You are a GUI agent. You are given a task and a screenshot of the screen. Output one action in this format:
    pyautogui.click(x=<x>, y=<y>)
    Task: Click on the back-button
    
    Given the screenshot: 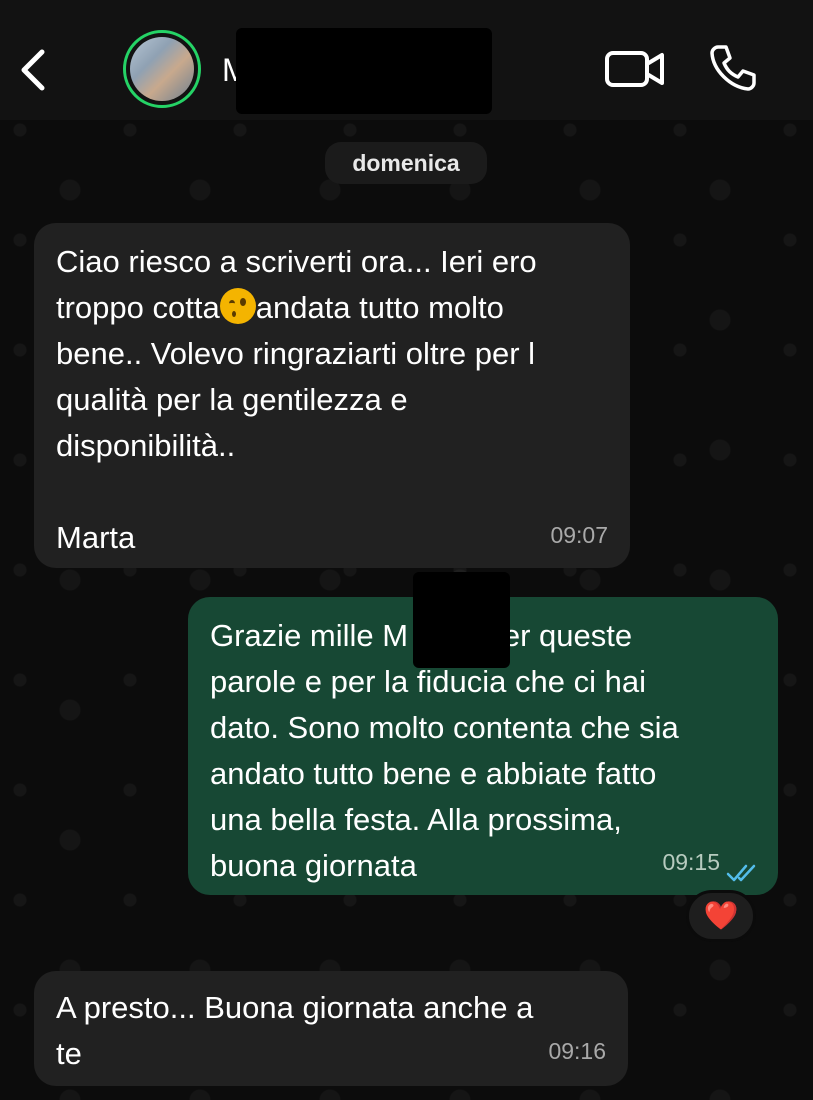 What is the action you would take?
    pyautogui.click(x=34, y=70)
    